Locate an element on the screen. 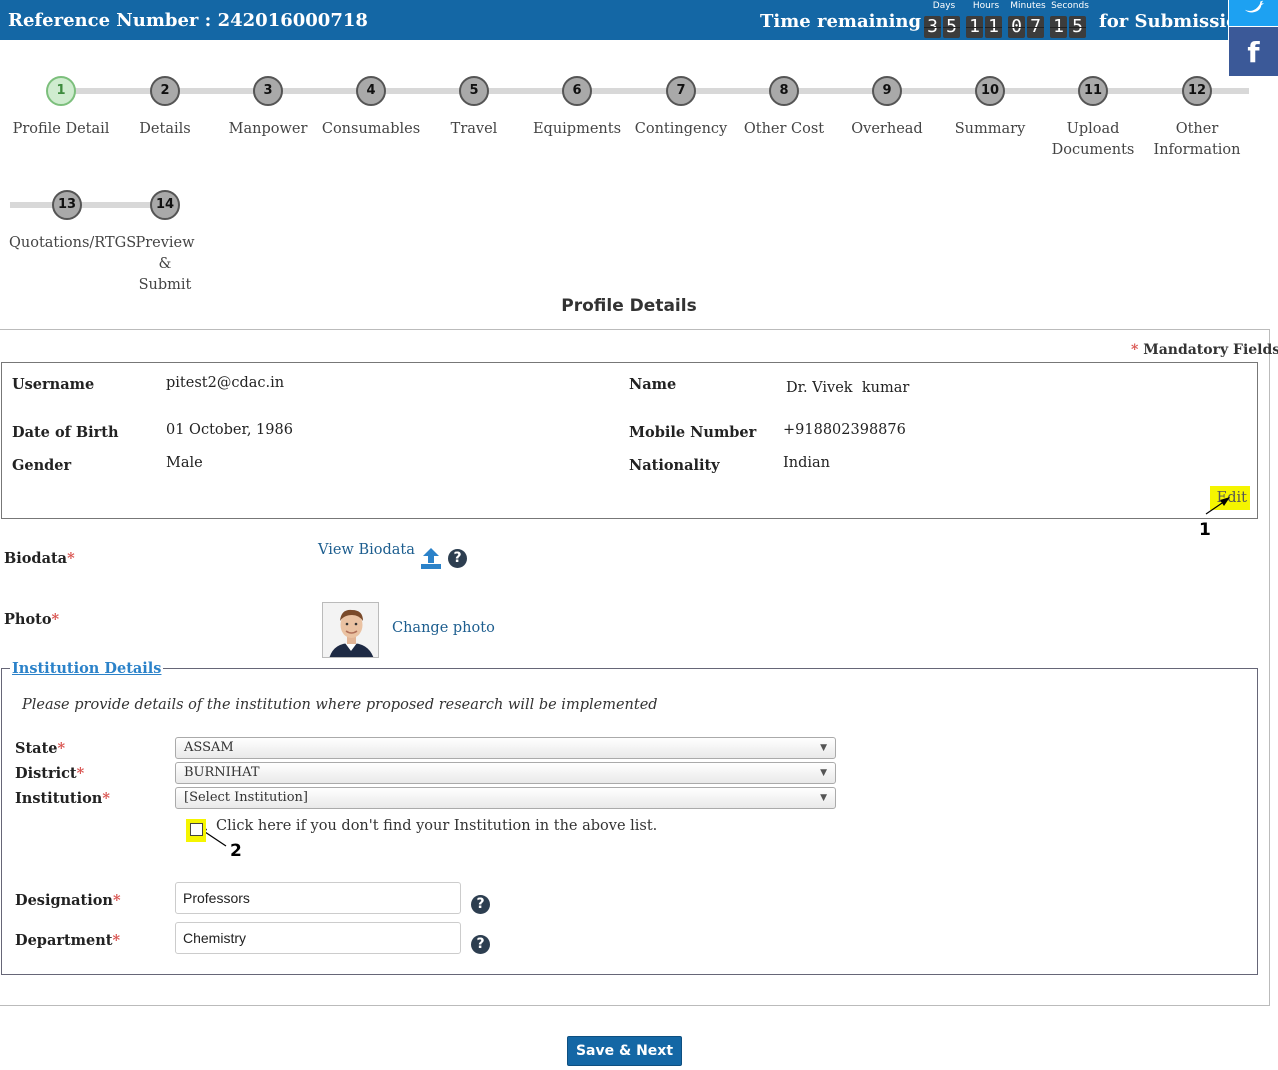 This screenshot has width=1278, height=1070. step-number: 11 is located at coordinates (1093, 91).